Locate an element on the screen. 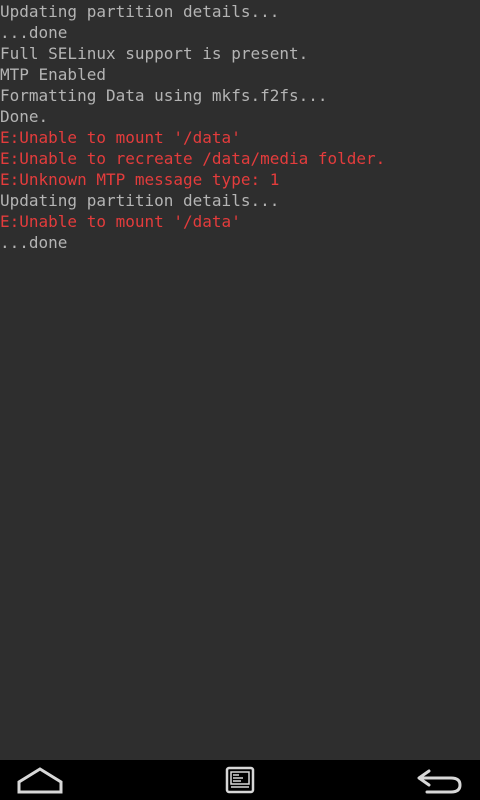 Image resolution: width=480 pixels, height=800 pixels. home-icon is located at coordinates (40, 780).